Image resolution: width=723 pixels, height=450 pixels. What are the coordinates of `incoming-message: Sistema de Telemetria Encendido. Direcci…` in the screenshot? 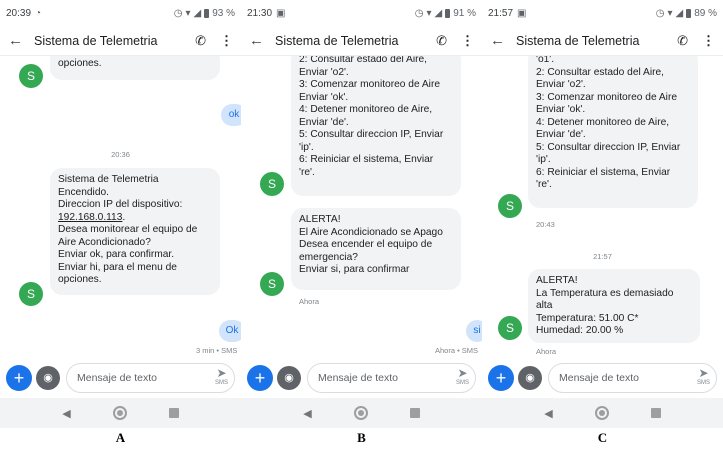 It's located at (135, 231).